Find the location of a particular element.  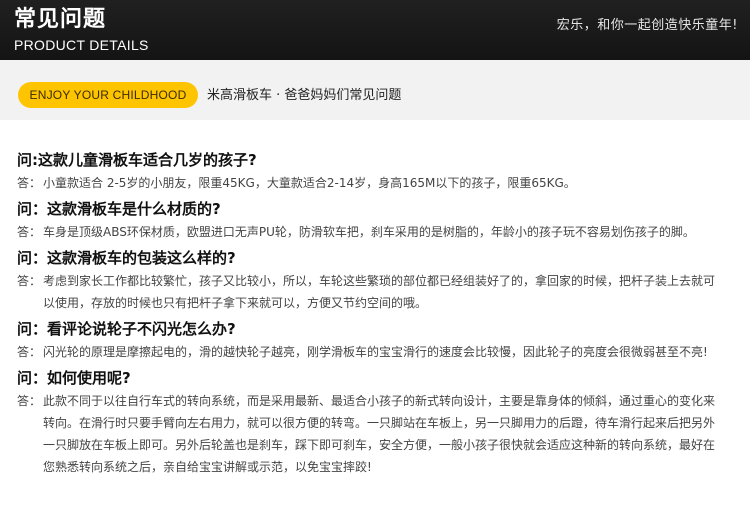

faq-question: 问：如何使用呢? is located at coordinates (74, 378).